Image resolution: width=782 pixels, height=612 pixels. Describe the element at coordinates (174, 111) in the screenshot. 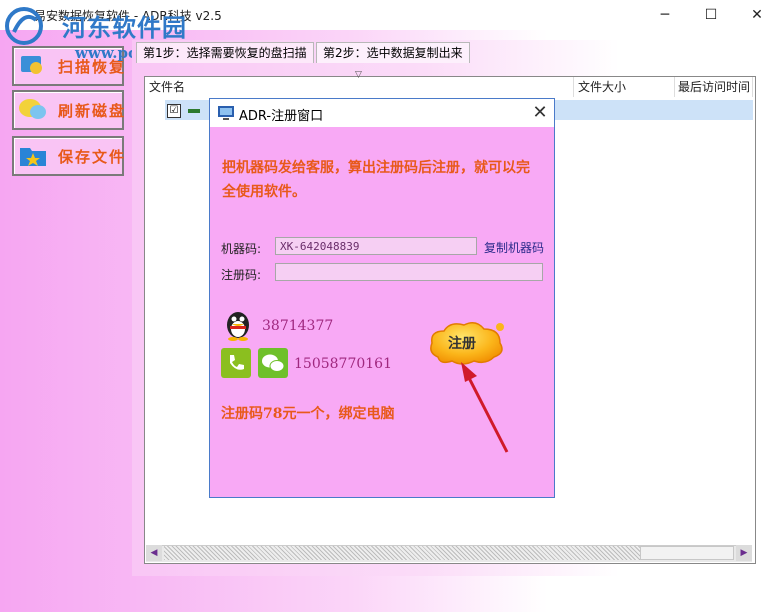

I see `row-checkbox: ☑` at that location.